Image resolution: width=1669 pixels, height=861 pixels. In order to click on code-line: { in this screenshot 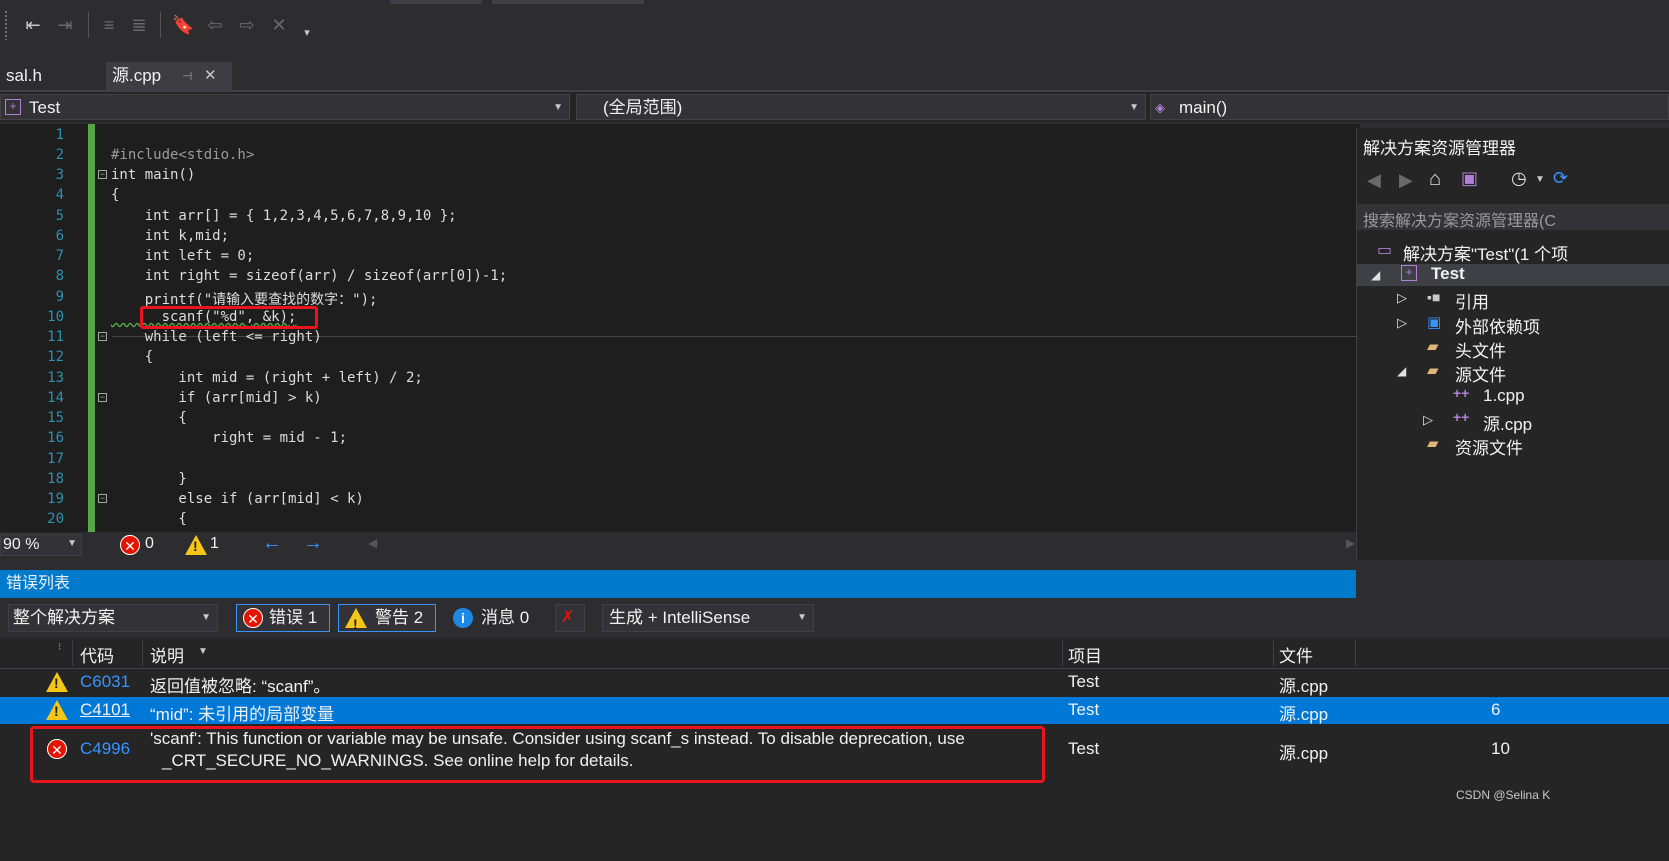, I will do `click(115, 195)`.